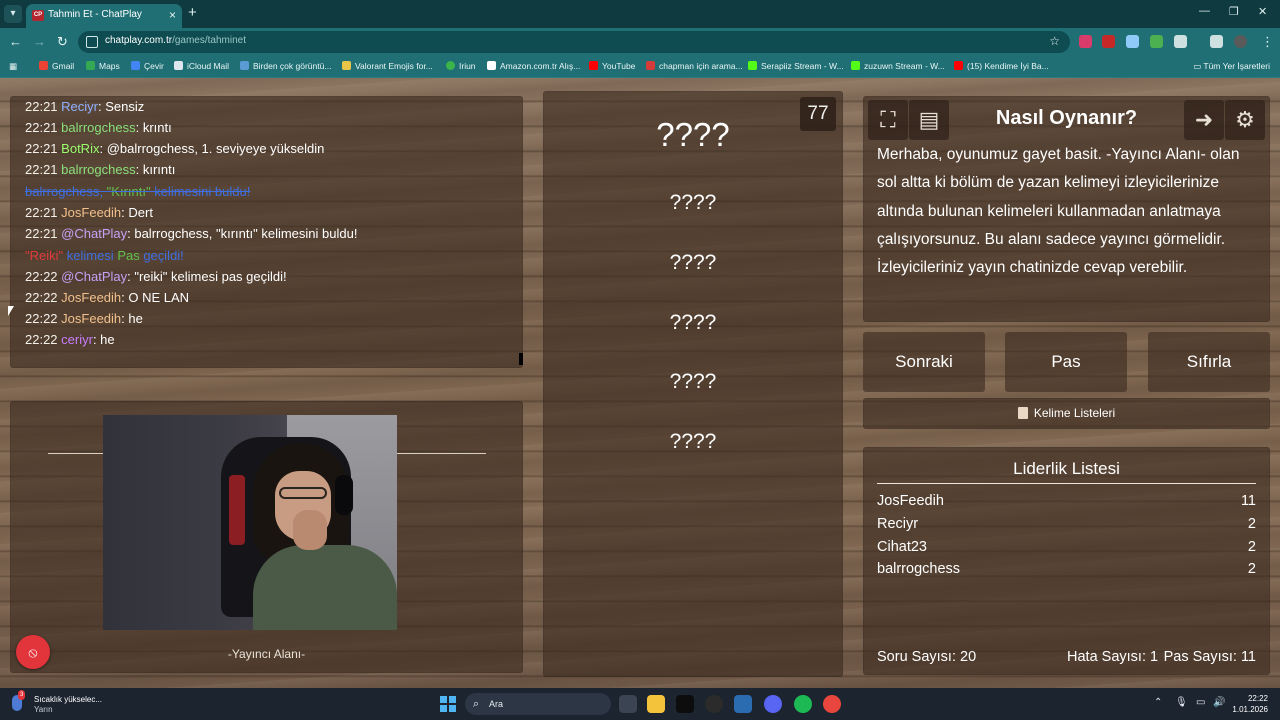 Image resolution: width=1280 pixels, height=720 pixels. What do you see at coordinates (85, 106) in the screenshot?
I see `chat-message: 22:21 Reciyr: Sensiz` at bounding box center [85, 106].